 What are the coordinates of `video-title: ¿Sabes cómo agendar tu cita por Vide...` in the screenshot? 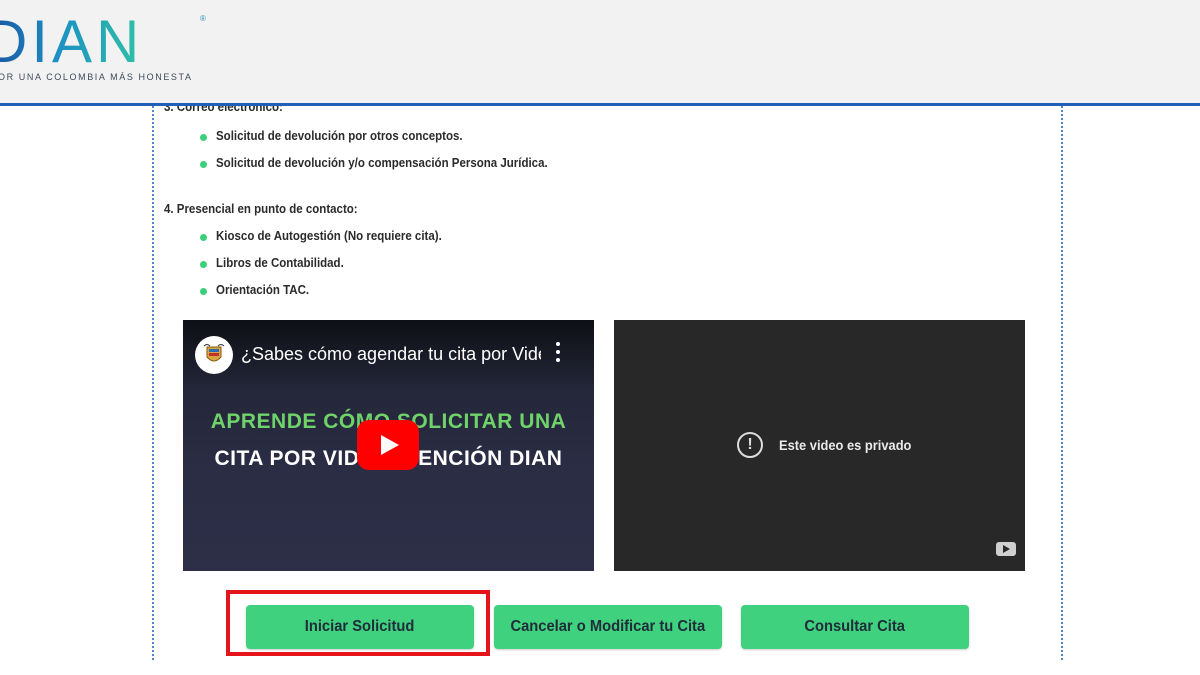 It's located at (391, 354).